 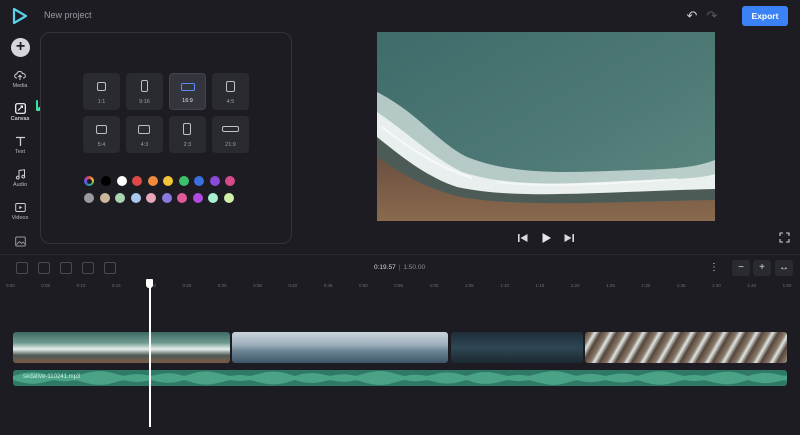 What do you see at coordinates (784, 268) in the screenshot?
I see `collapse-timeline-icon: ↔` at bounding box center [784, 268].